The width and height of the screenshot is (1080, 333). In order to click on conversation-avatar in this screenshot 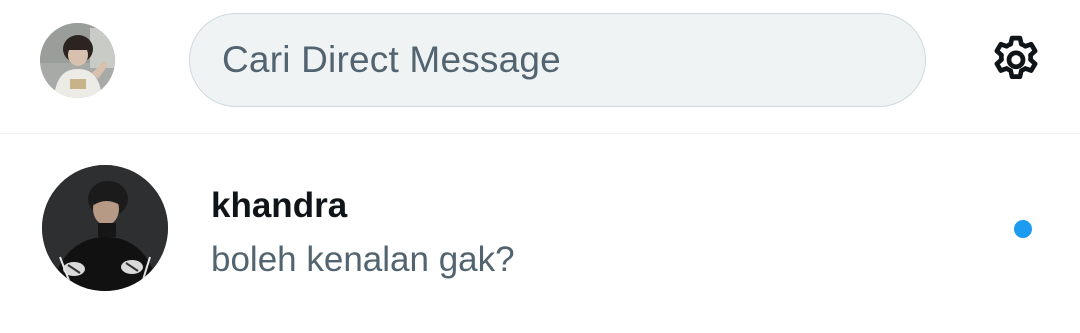, I will do `click(105, 228)`.